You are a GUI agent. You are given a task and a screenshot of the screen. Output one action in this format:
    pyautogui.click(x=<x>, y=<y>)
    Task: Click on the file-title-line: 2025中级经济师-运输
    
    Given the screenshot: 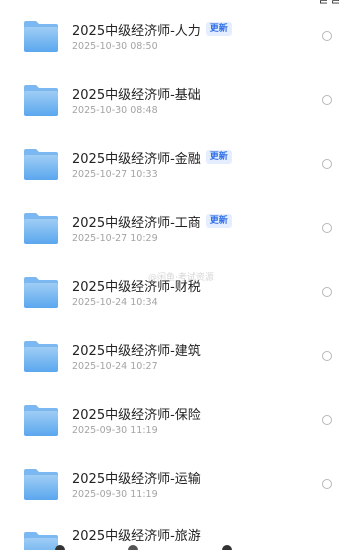 What is the action you would take?
    pyautogui.click(x=136, y=477)
    